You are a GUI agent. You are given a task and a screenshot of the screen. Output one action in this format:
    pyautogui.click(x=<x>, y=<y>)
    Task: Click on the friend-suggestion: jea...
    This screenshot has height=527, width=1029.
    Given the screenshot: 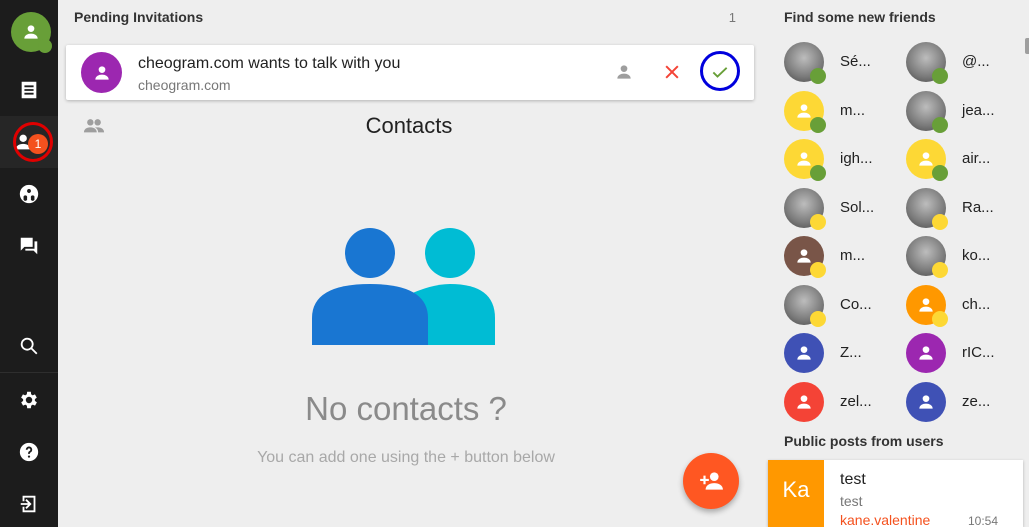 What is the action you would take?
    pyautogui.click(x=949, y=111)
    